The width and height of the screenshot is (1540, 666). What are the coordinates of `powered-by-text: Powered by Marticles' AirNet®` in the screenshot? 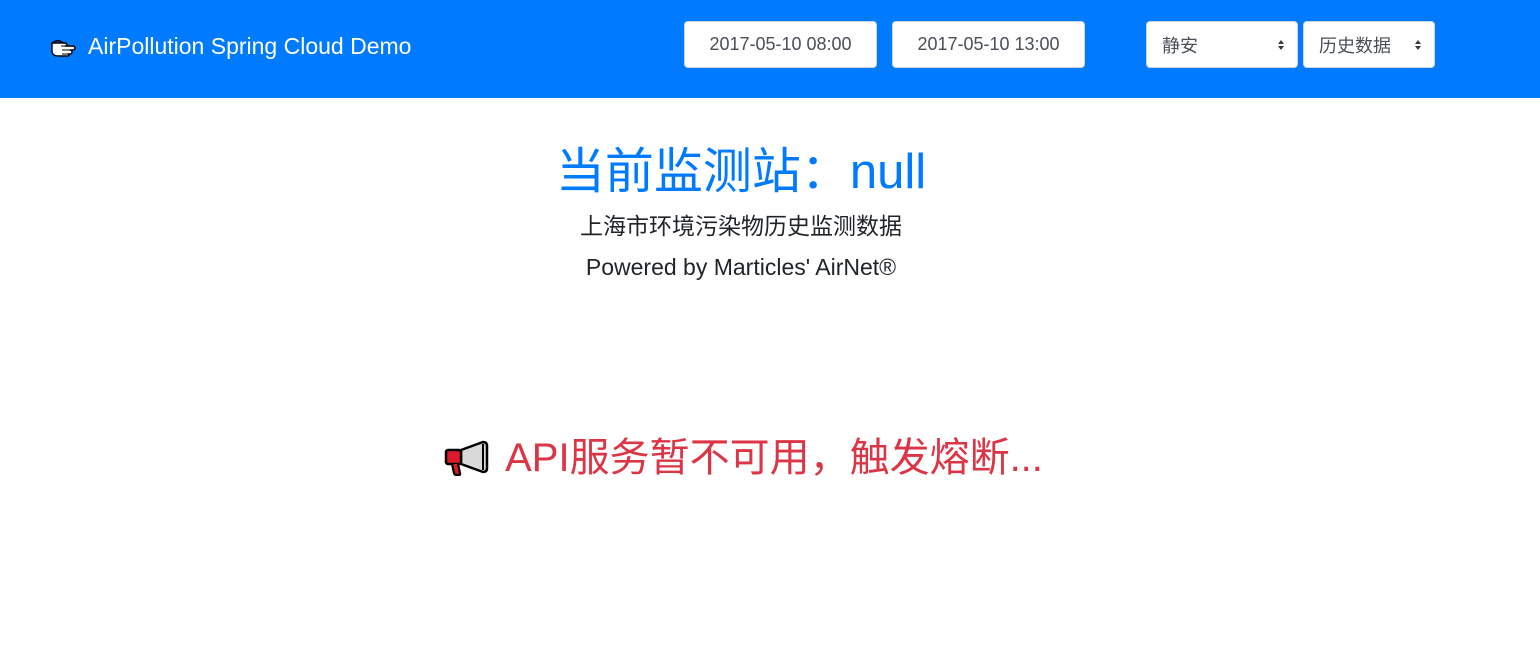 It's located at (741, 267).